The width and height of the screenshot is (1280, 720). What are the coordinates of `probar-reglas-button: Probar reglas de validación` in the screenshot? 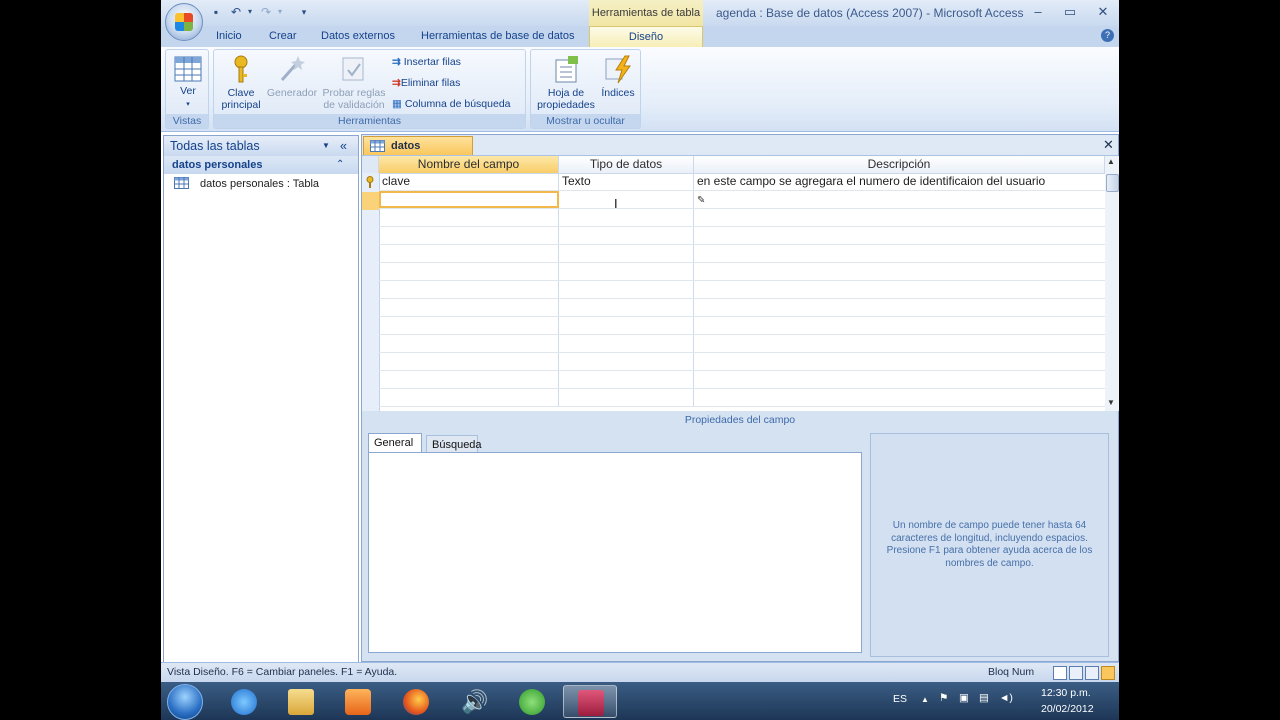 It's located at (354, 82).